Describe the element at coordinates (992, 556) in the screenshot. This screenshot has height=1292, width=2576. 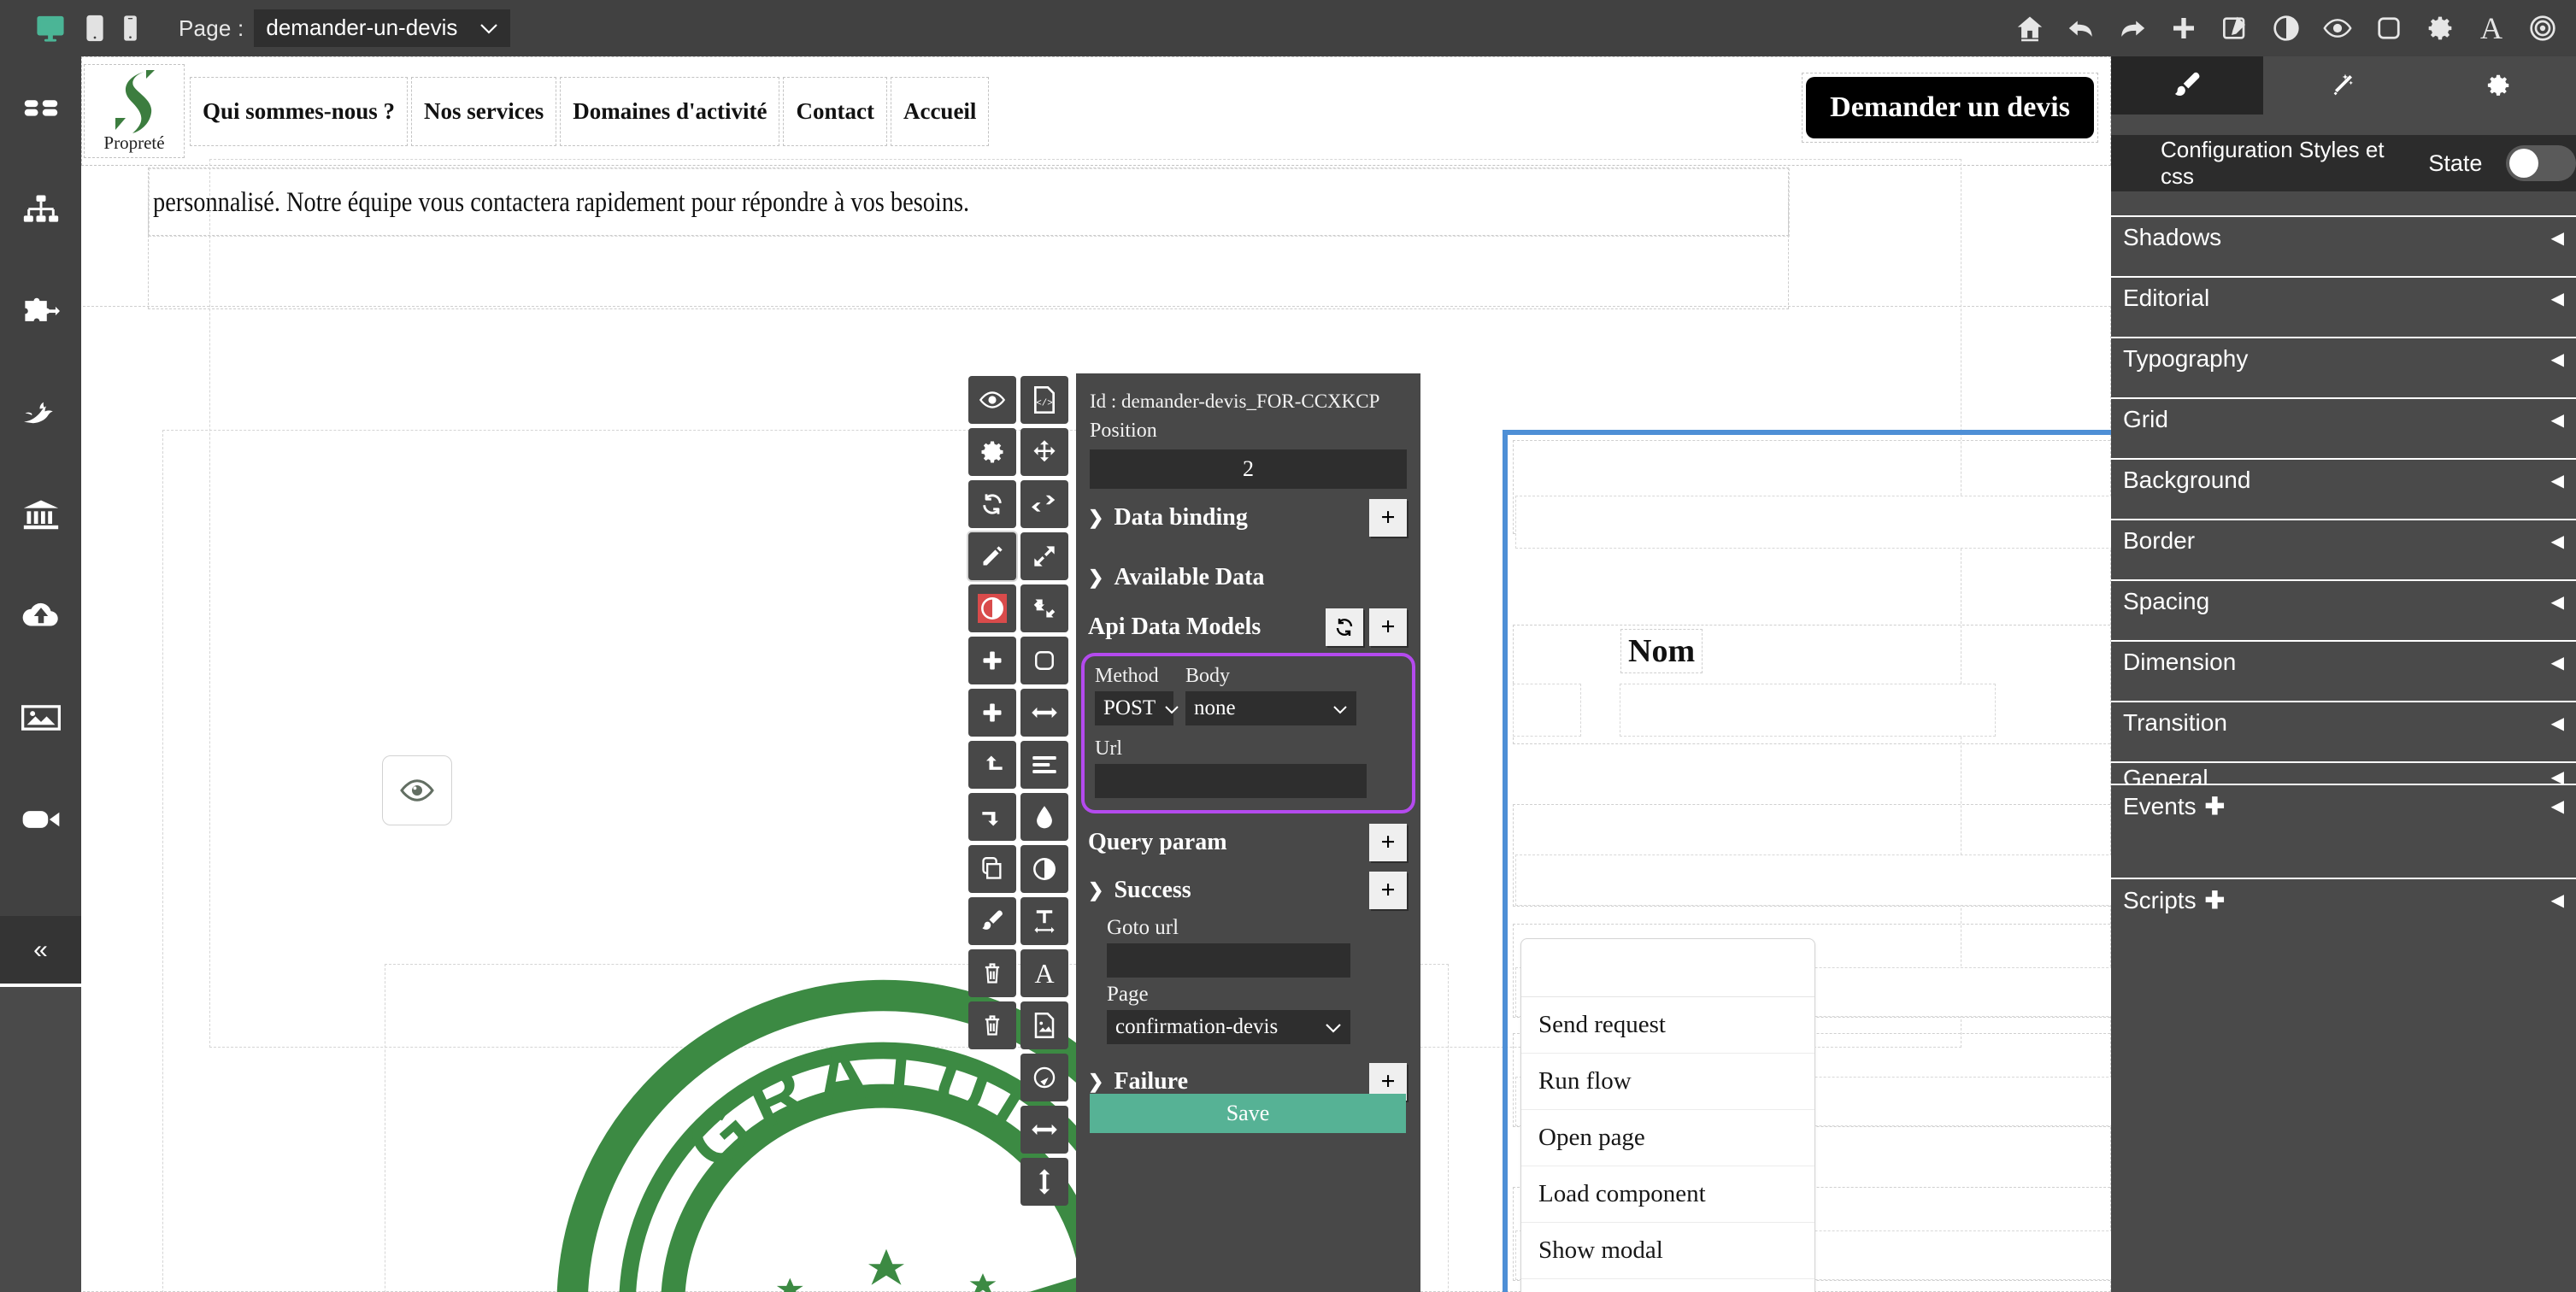
I see `pencil-icon` at that location.